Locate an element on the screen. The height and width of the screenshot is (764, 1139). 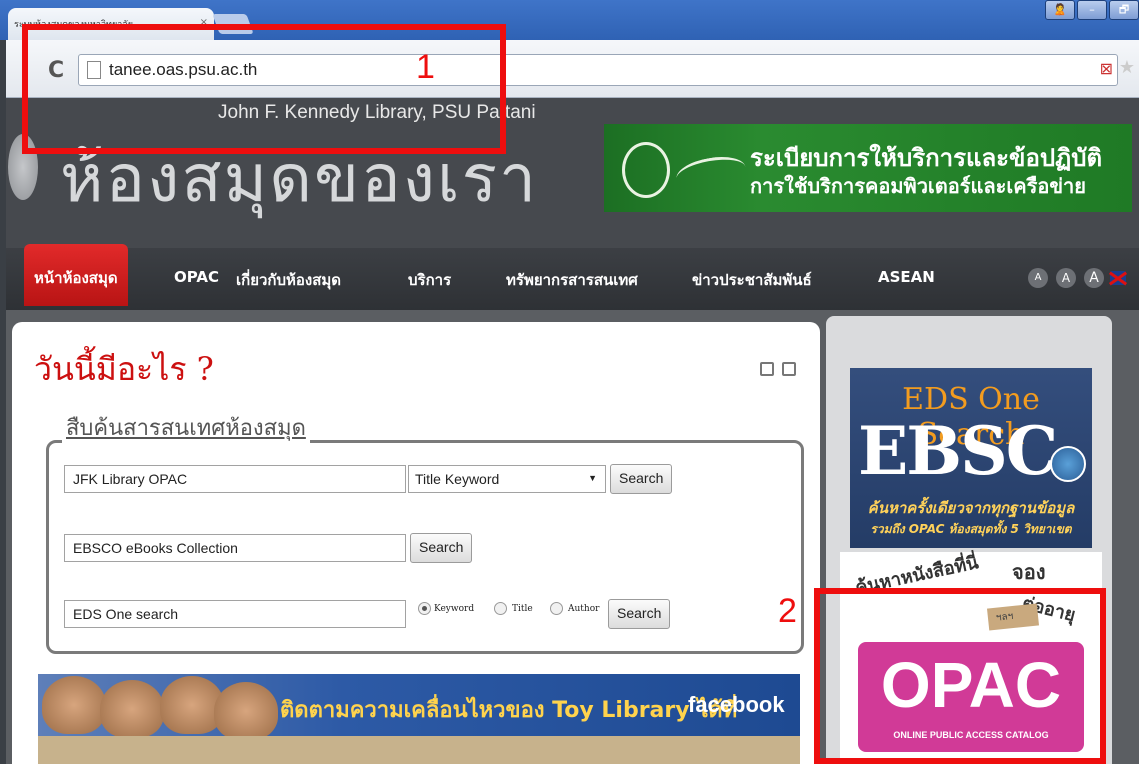
nav-item-resources: ทรัพยากรสารสนเทศ is located at coordinates (572, 280).